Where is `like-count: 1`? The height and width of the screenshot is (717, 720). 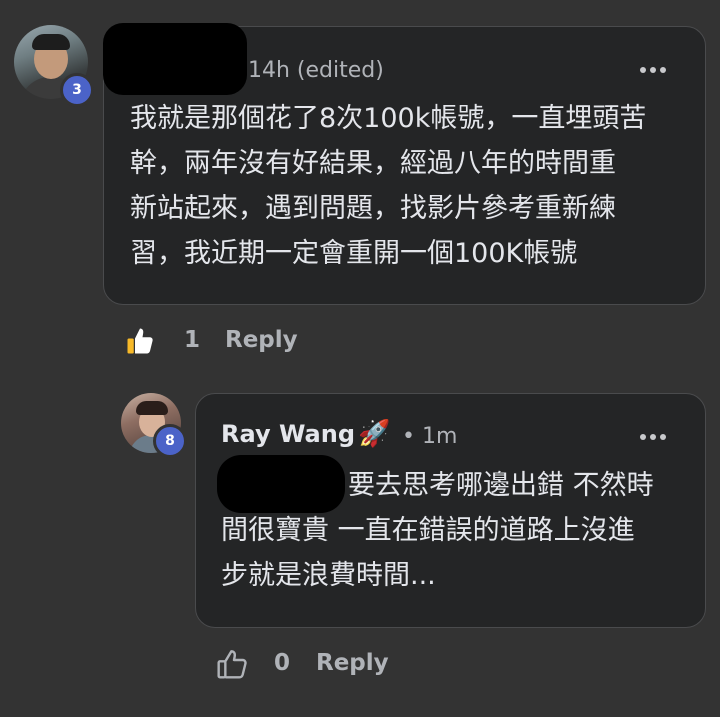 like-count: 1 is located at coordinates (192, 340).